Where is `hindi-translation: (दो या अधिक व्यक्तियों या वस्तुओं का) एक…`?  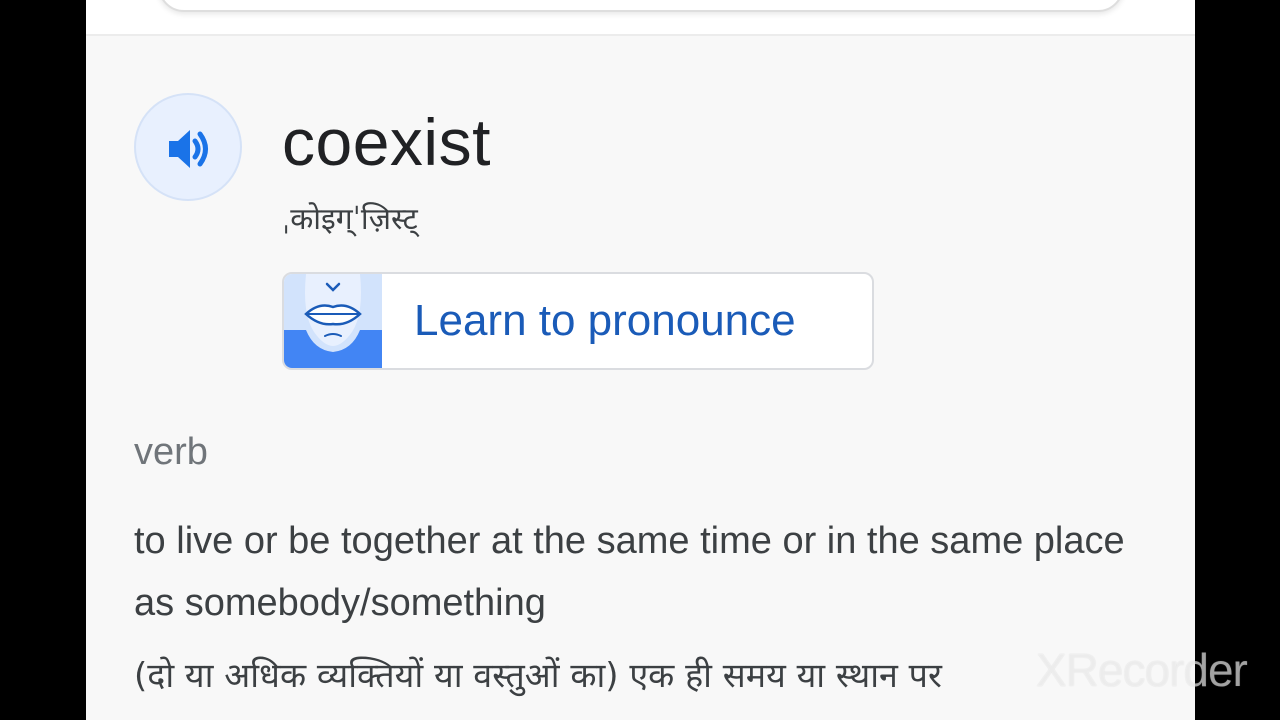 hindi-translation: (दो या अधिक व्यक्तियों या वस्तुओं का) एक… is located at coordinates (538, 676).